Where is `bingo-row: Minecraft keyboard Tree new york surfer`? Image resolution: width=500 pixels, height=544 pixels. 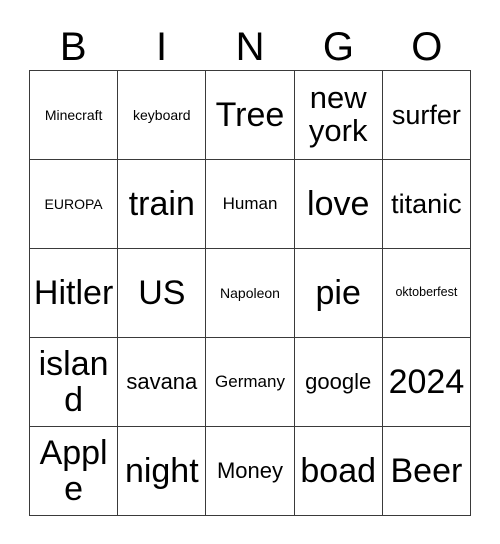 bingo-row: Minecraft keyboard Tree new york surfer is located at coordinates (251, 115).